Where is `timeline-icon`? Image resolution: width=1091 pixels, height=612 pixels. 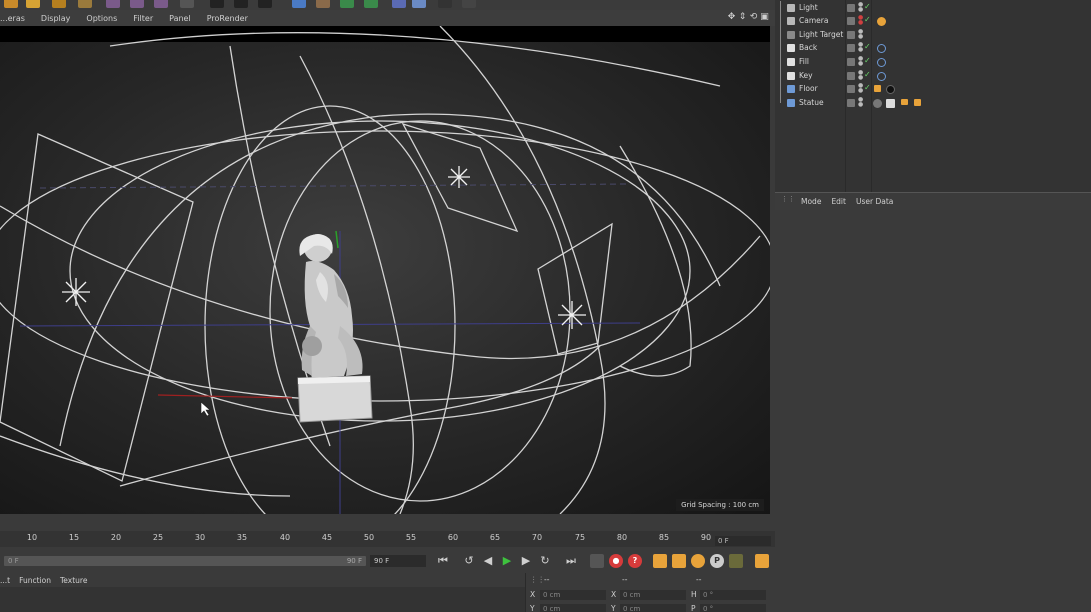 timeline-icon is located at coordinates (762, 561).